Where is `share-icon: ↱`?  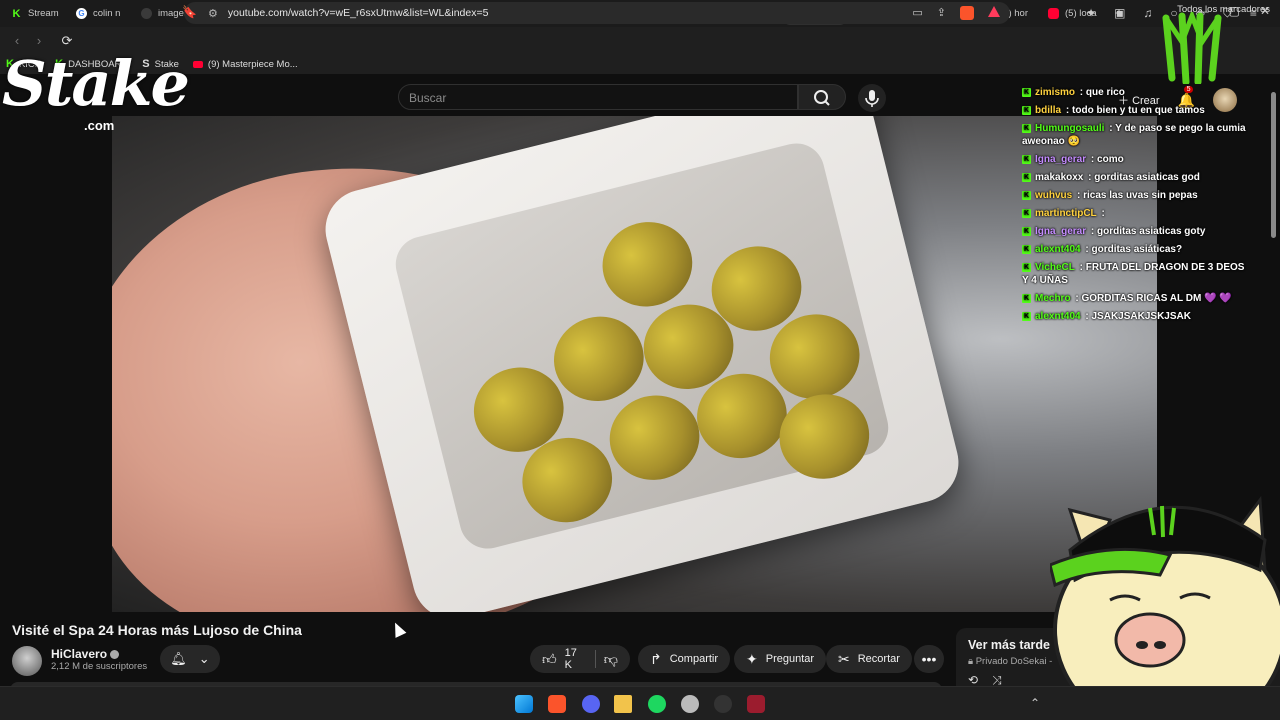 share-icon: ↱ is located at coordinates (656, 658).